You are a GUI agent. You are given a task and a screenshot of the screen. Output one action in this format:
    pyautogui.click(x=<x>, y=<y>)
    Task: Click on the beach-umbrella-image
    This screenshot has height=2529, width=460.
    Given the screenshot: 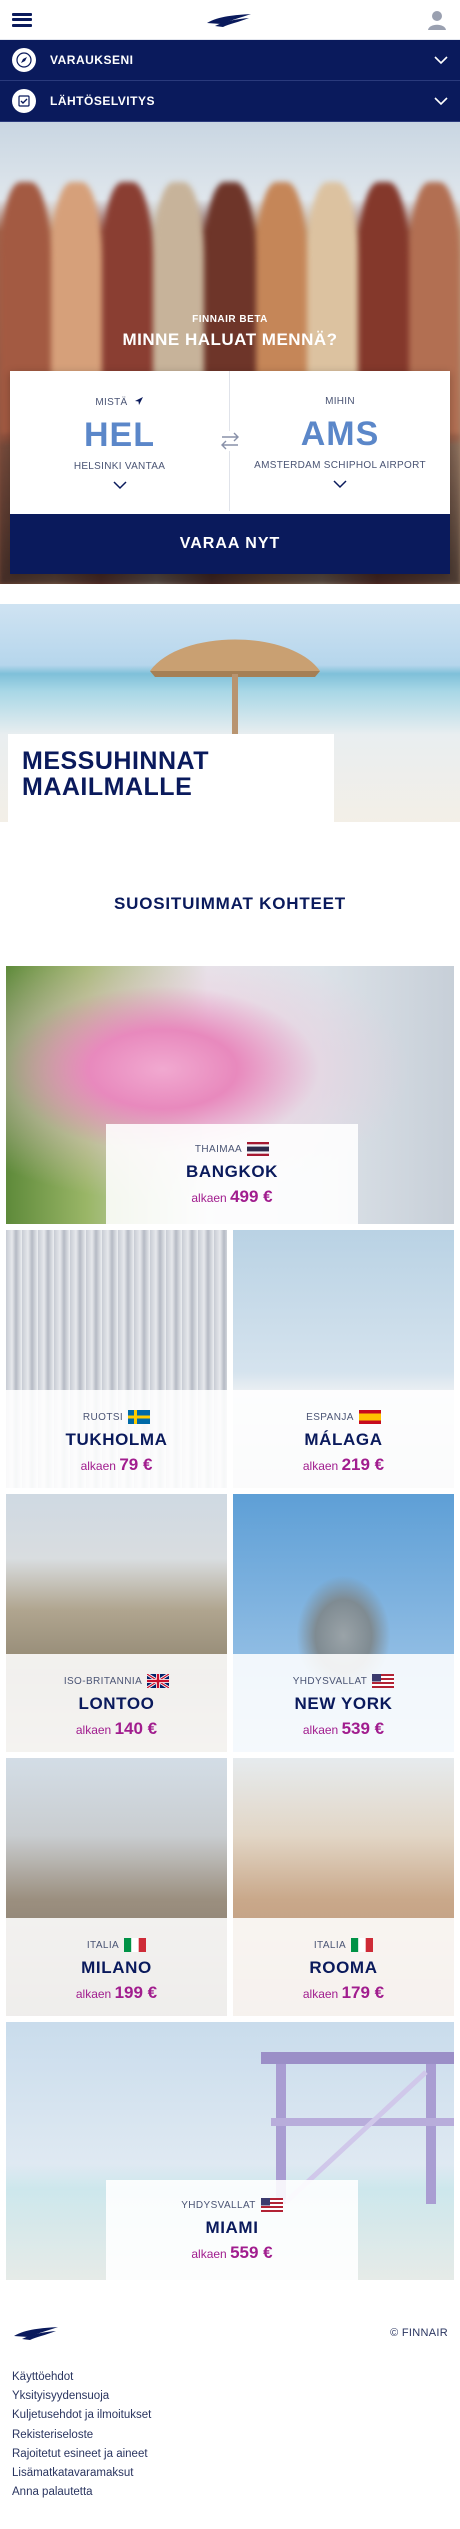 What is the action you would take?
    pyautogui.click(x=235, y=658)
    